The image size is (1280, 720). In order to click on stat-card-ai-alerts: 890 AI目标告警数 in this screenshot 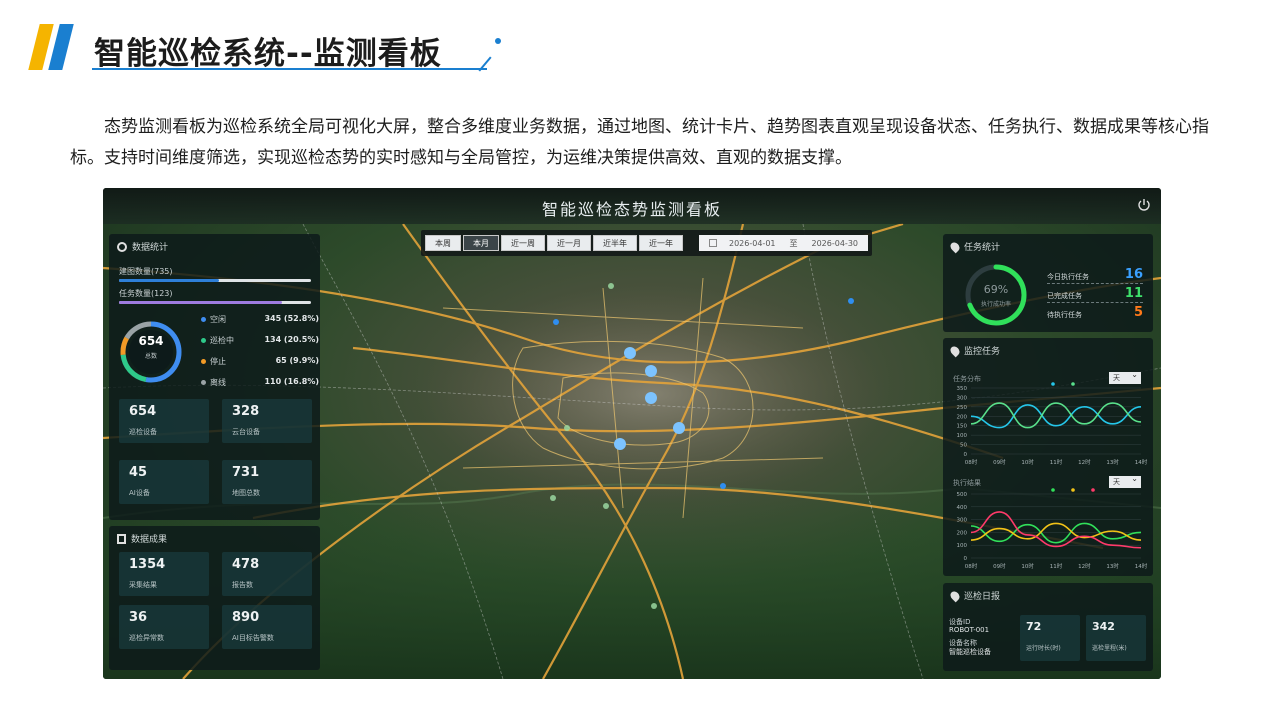, I will do `click(267, 627)`.